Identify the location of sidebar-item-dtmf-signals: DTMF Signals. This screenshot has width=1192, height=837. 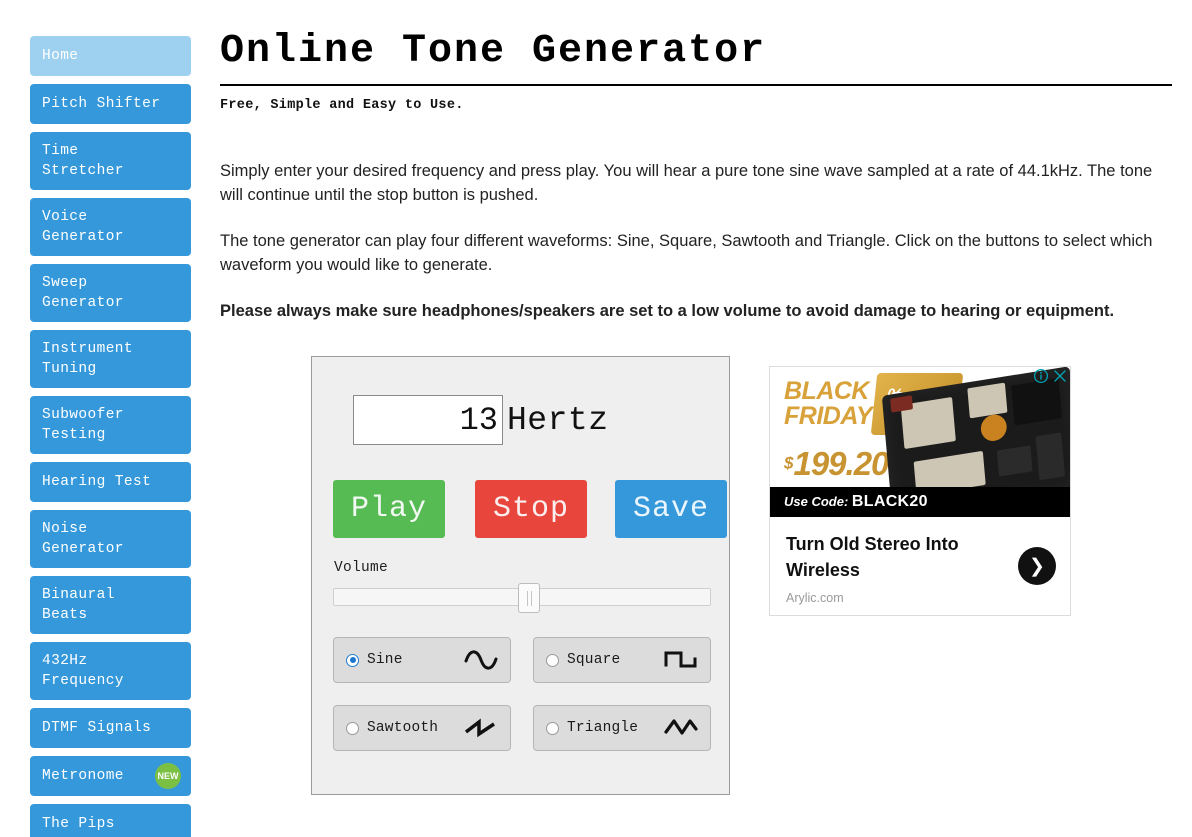
(110, 728).